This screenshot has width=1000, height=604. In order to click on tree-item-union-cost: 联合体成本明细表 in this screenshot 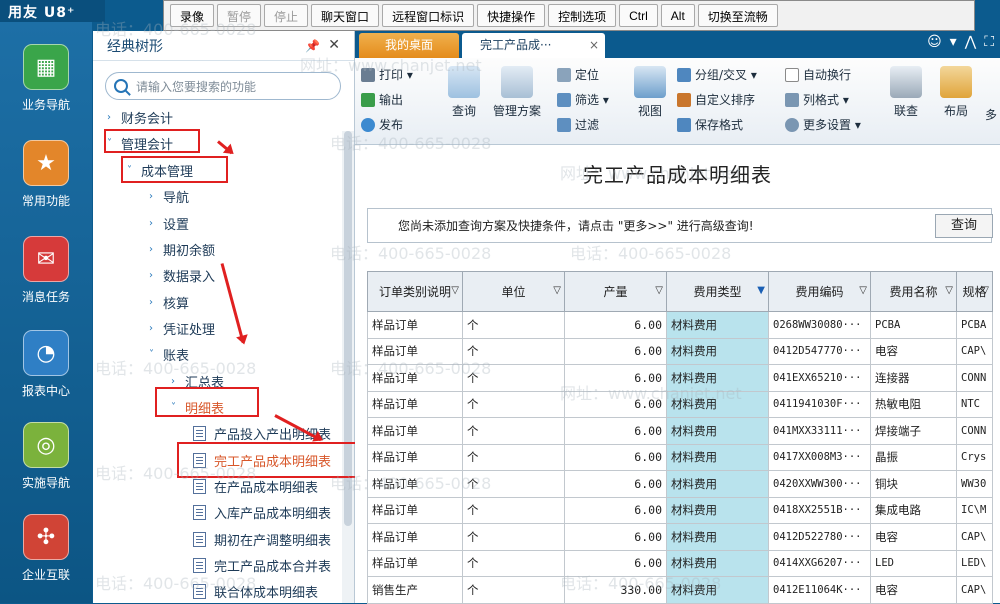, I will do `click(255, 591)`.